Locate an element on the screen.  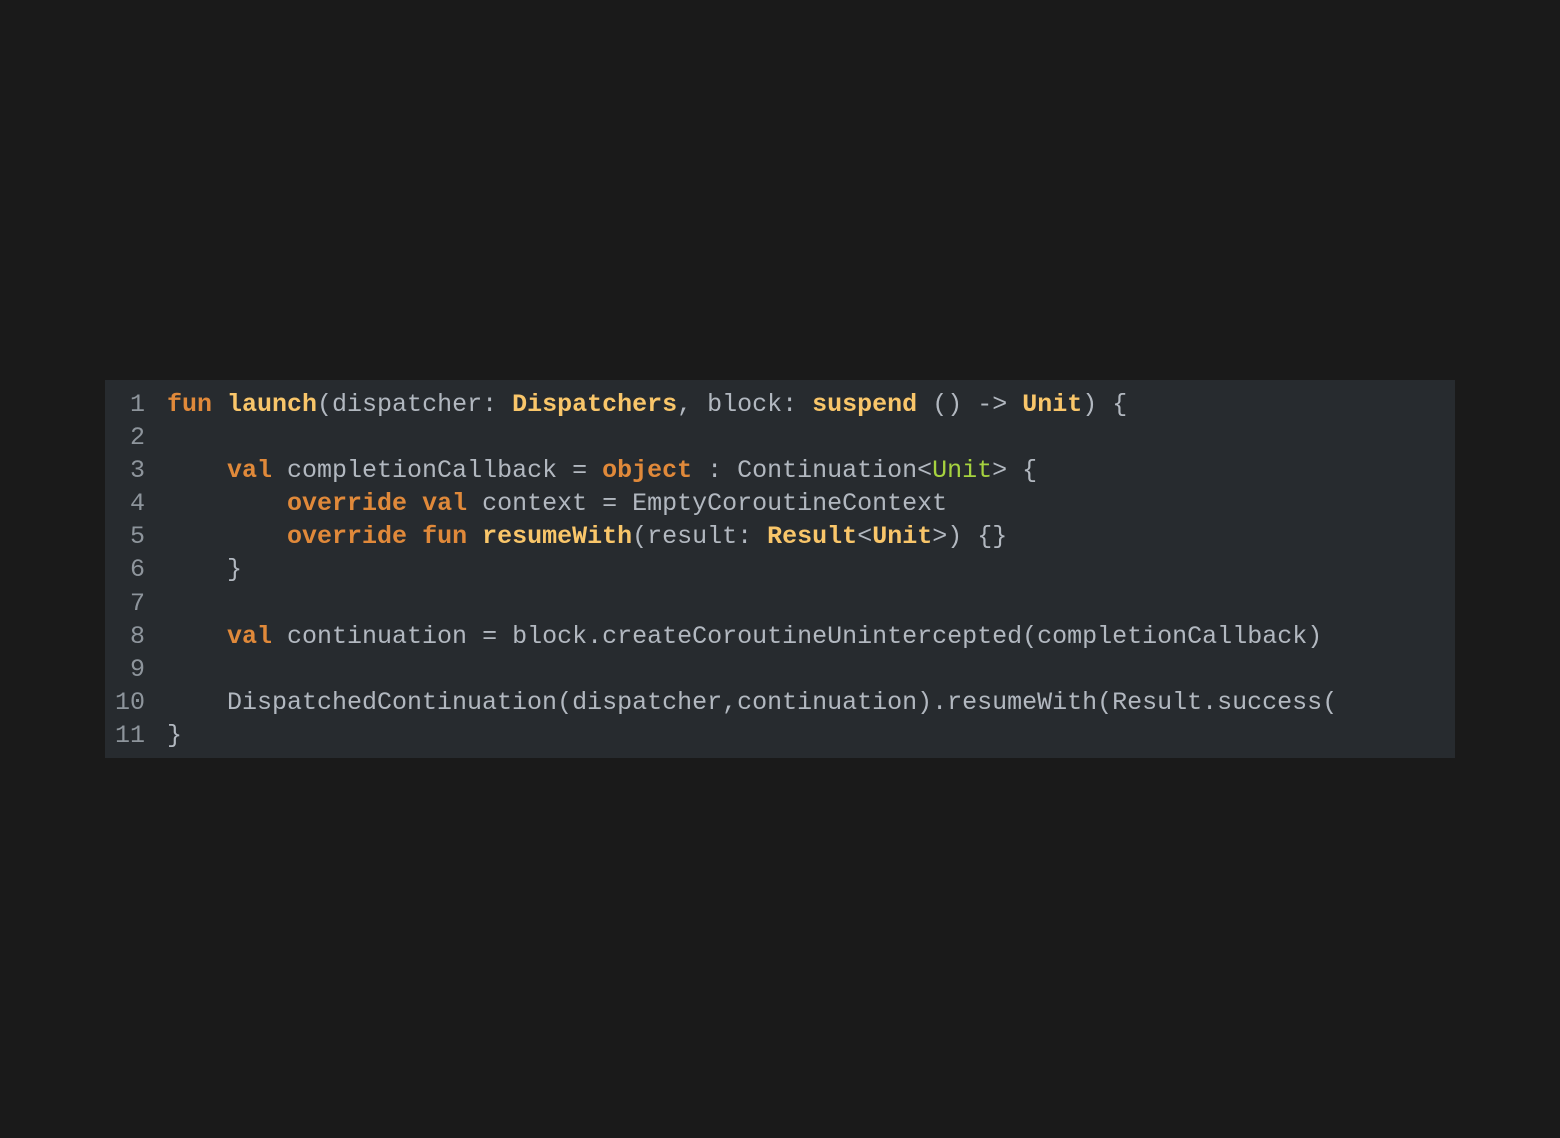
type-argument-token: Unit is located at coordinates (962, 471).